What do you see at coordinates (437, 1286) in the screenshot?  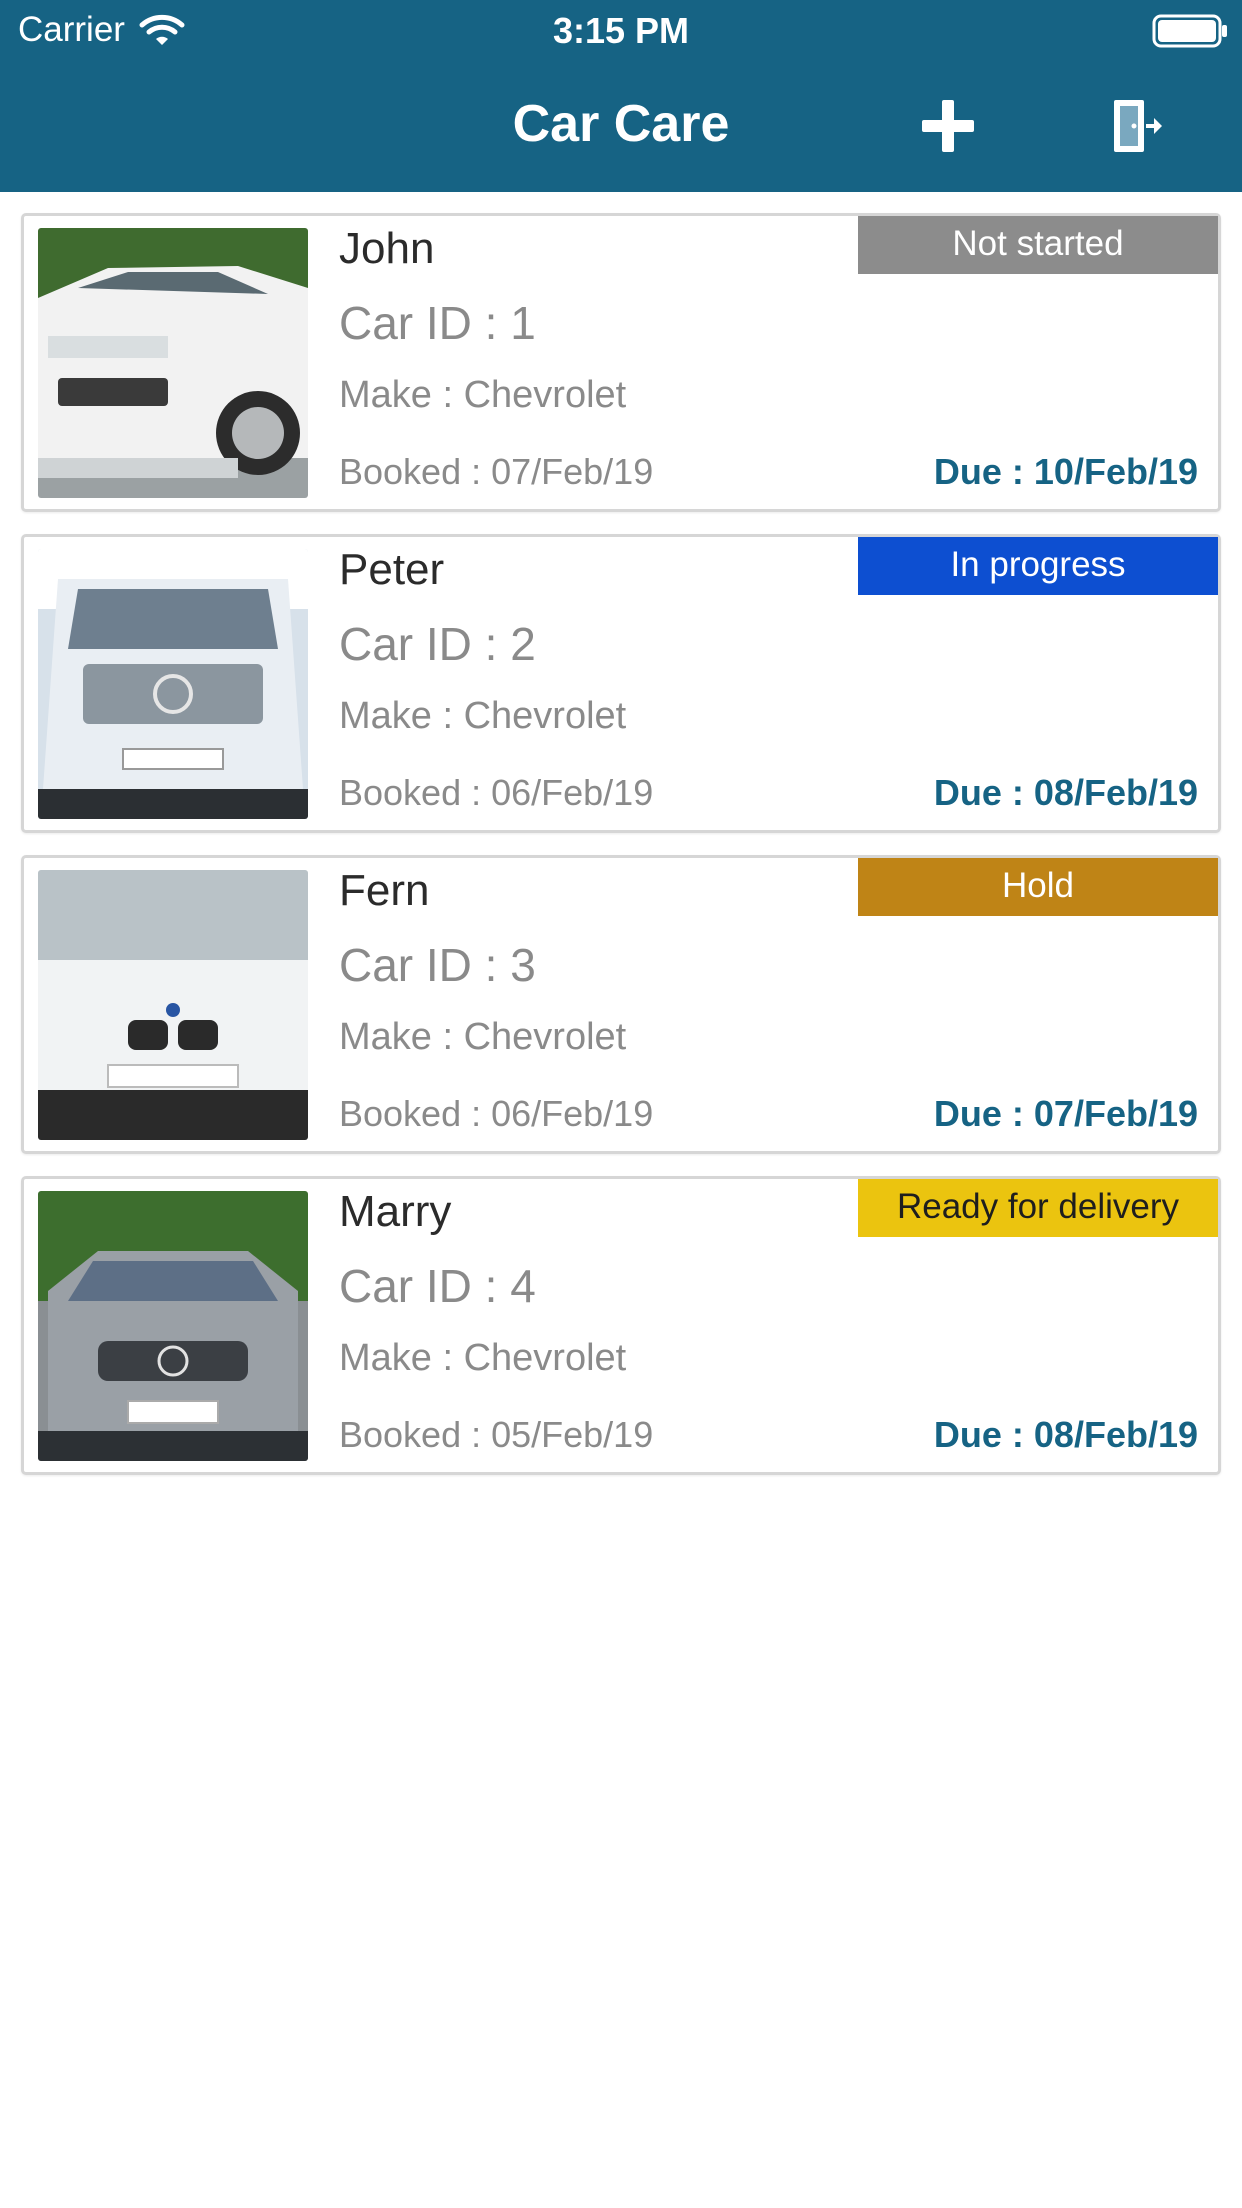 I see `car-id: Car ID : 4` at bounding box center [437, 1286].